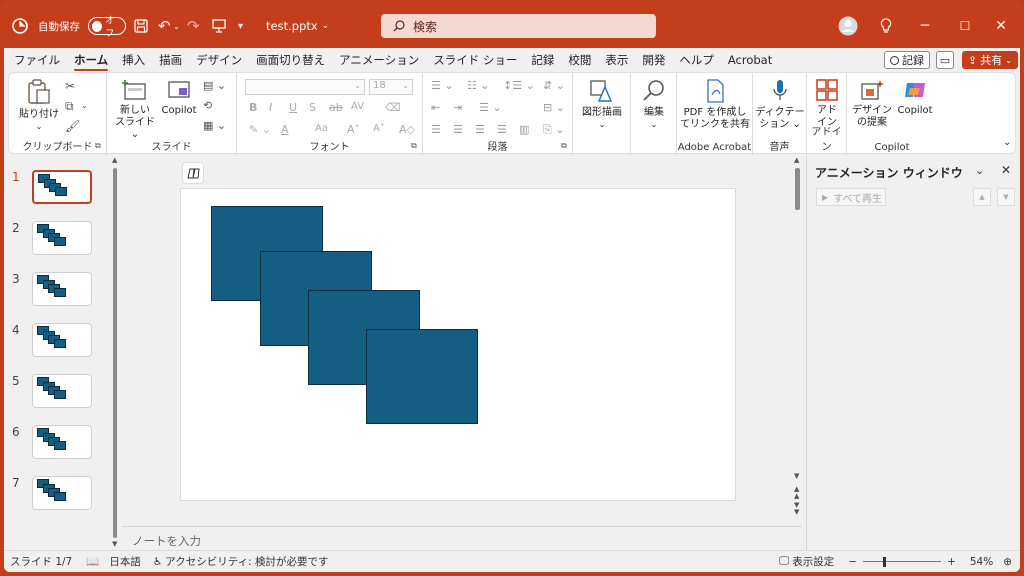  Describe the element at coordinates (851, 197) in the screenshot. I see `play-all-button: ▶ すべて再生` at that location.